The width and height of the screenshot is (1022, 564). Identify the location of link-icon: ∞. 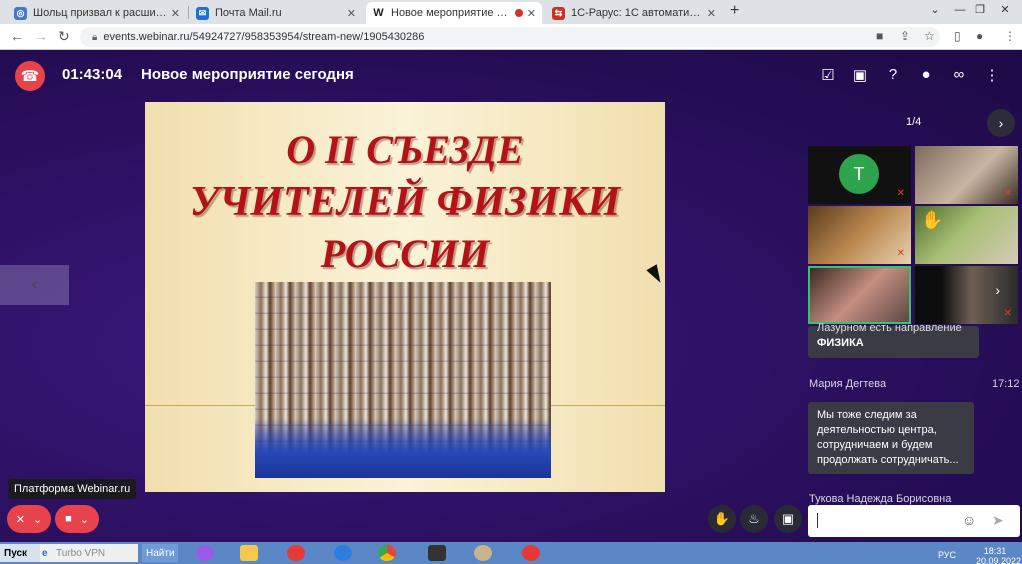
(959, 74).